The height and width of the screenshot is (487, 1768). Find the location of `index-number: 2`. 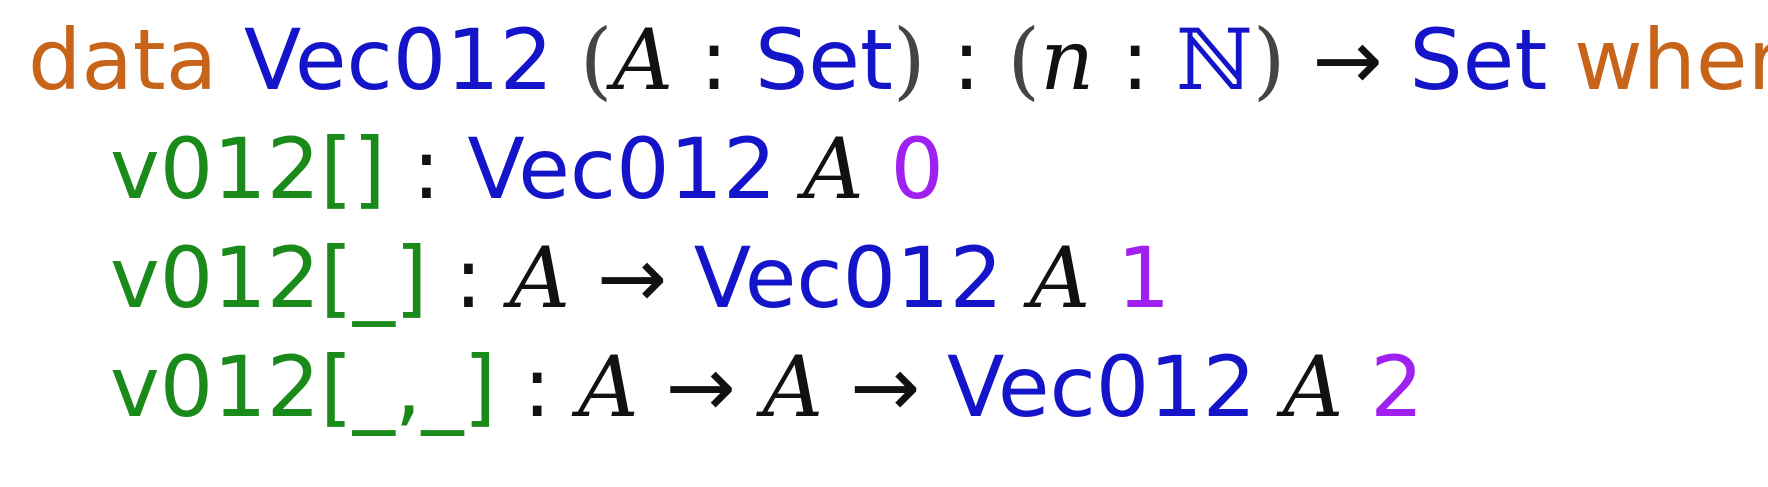

index-number: 2 is located at coordinates (1397, 387).